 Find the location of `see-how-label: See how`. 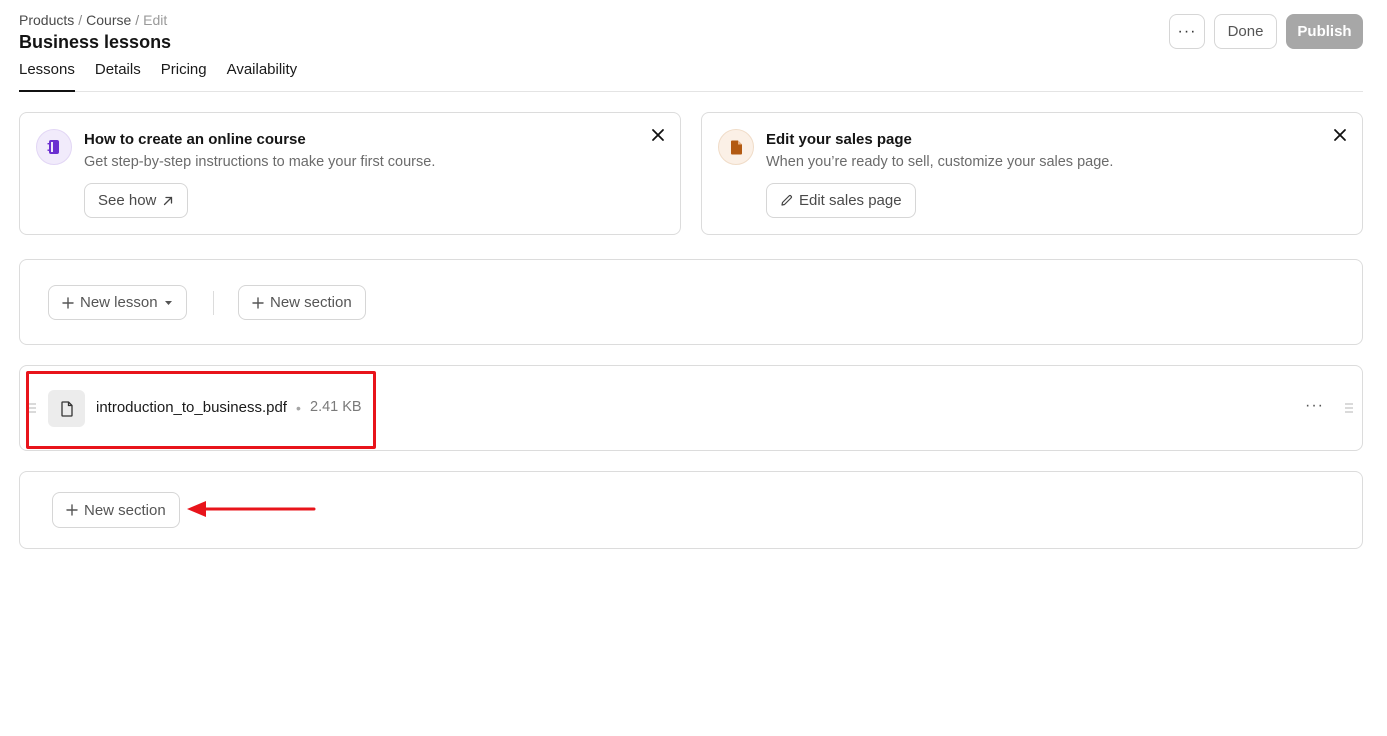

see-how-label: See how is located at coordinates (127, 200).